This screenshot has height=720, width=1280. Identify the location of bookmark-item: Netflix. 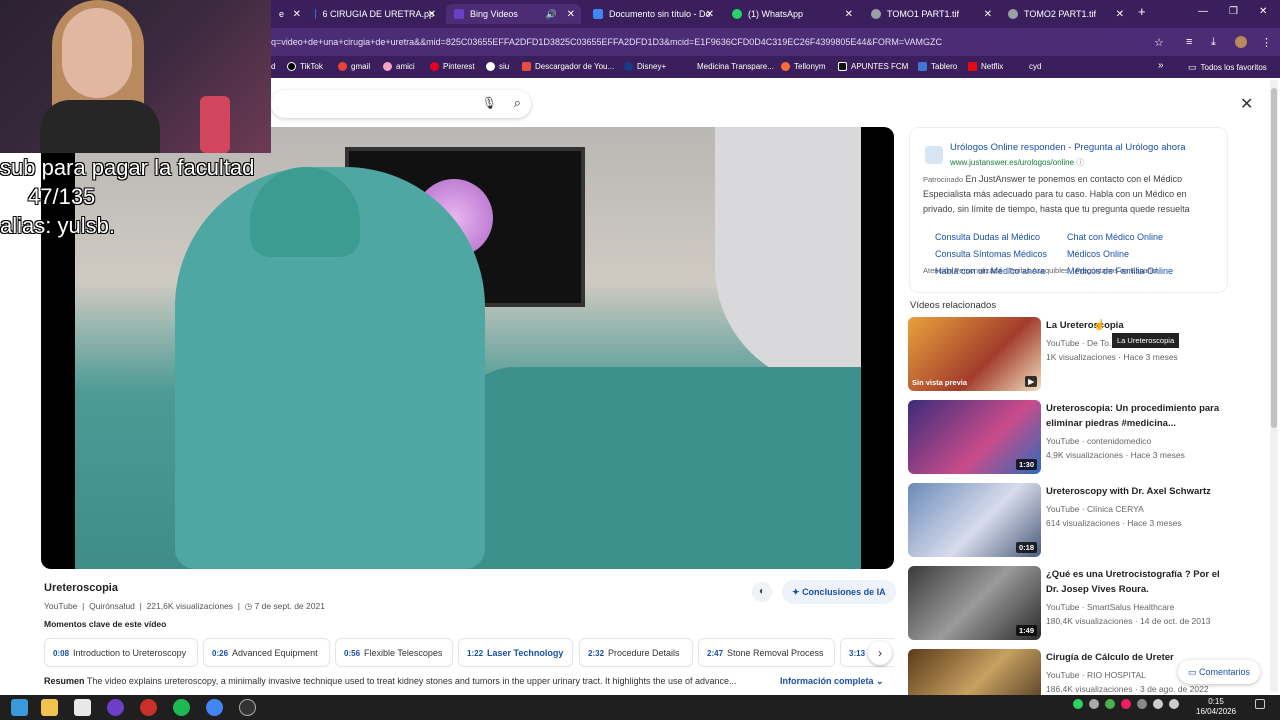
(985, 66).